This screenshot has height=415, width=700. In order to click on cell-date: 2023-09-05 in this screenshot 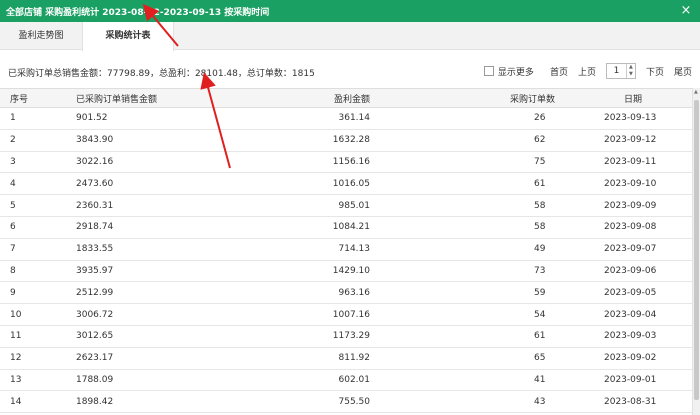, I will do `click(638, 293)`.